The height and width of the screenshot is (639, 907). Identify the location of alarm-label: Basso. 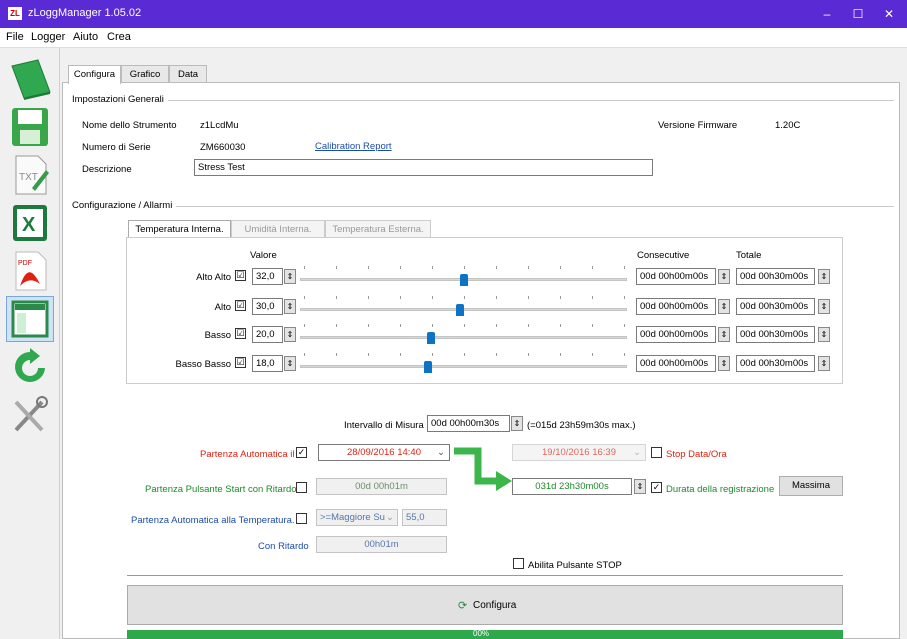
(217, 335).